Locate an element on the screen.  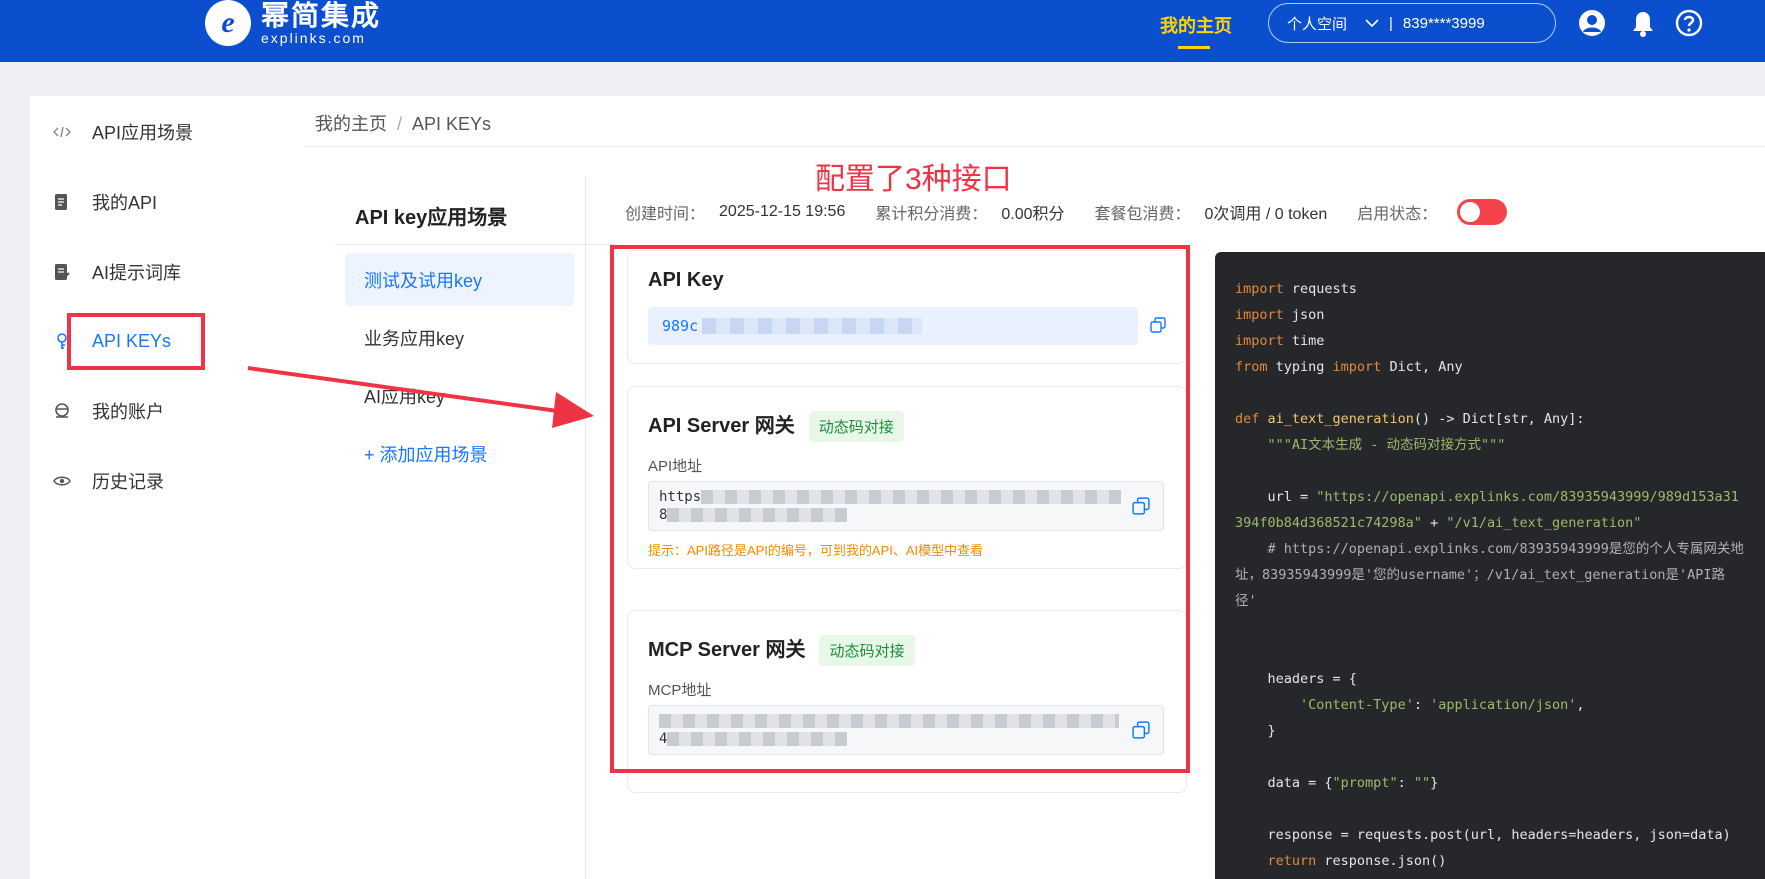
sidebar-item-my-account: 我的账户 is located at coordinates (108, 411).